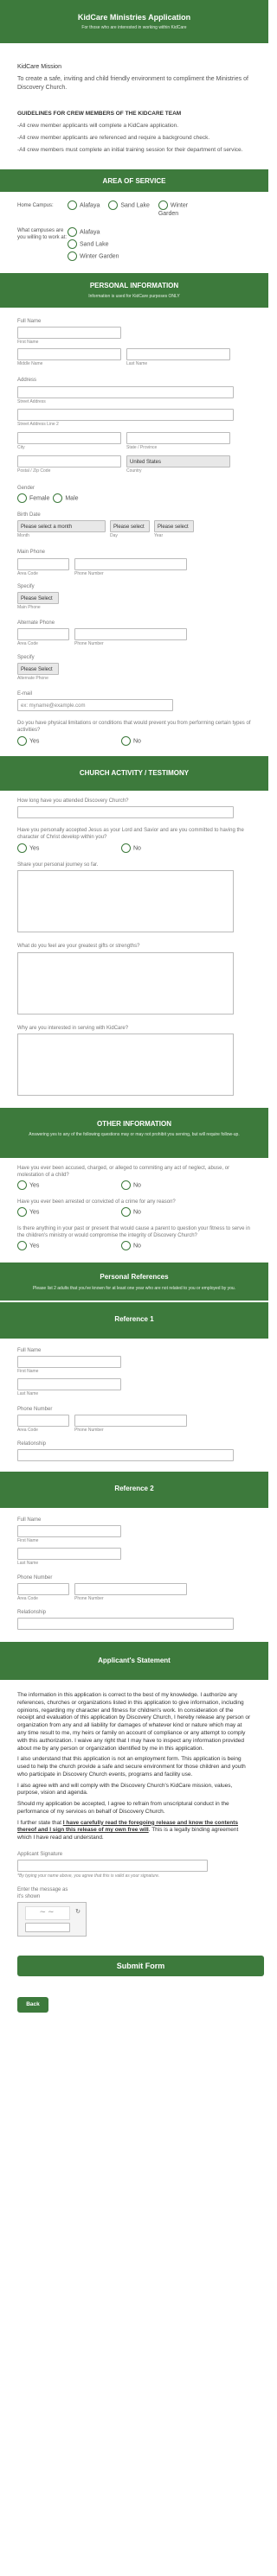 This screenshot has height=2576, width=277. Describe the element at coordinates (69, 461) in the screenshot. I see `postal-input` at that location.